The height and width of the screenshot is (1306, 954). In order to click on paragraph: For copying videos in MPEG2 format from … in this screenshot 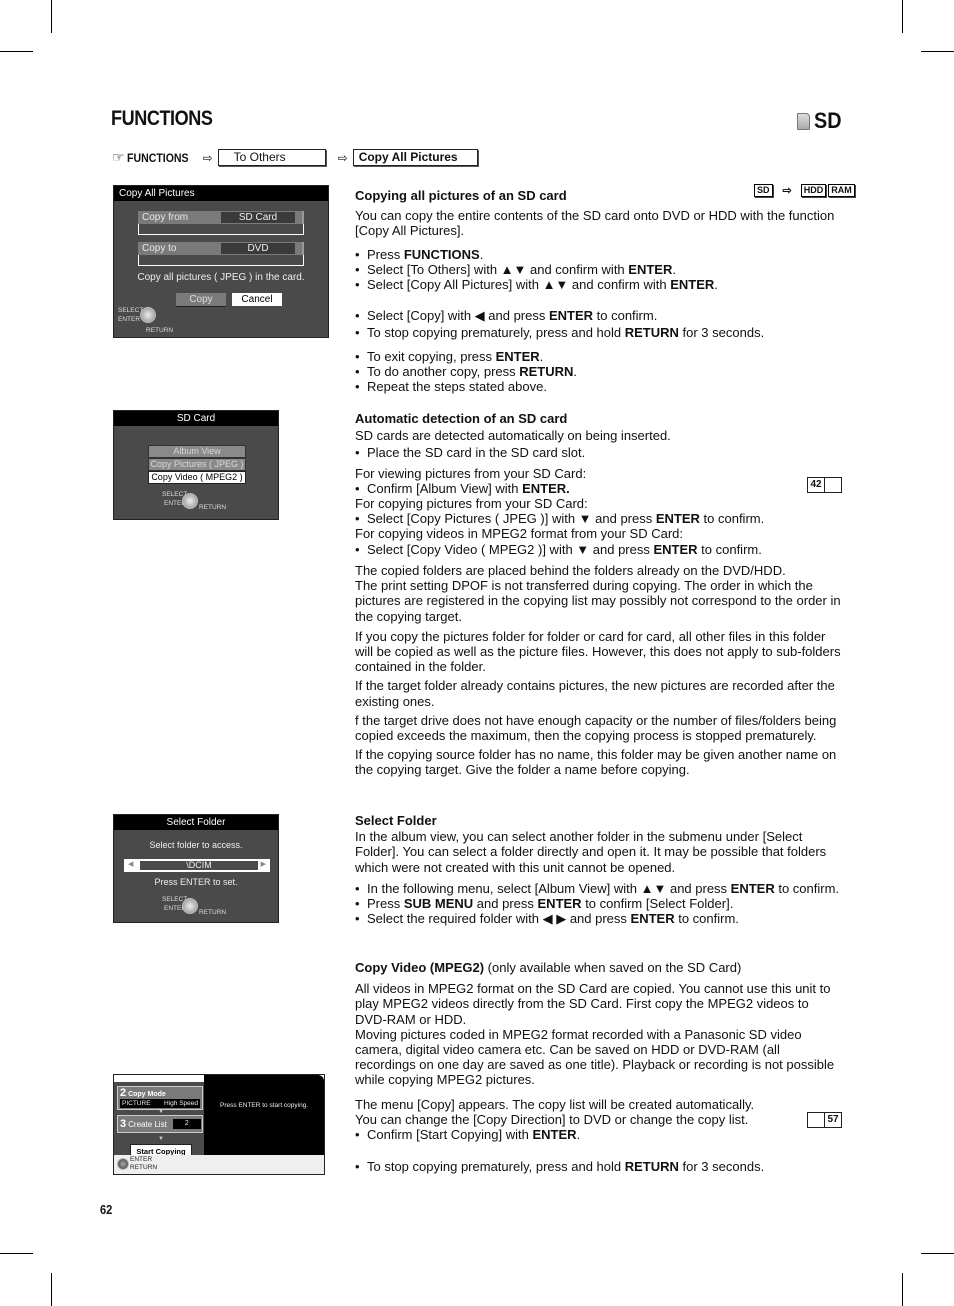, I will do `click(519, 534)`.